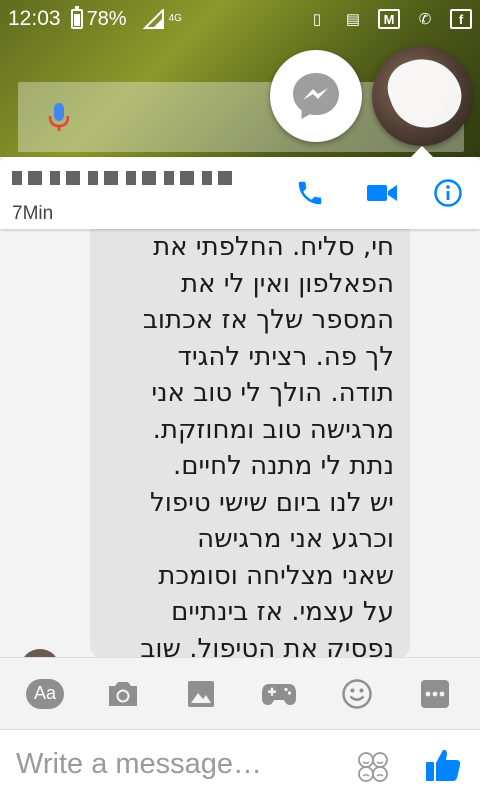 Image resolution: width=480 pixels, height=800 pixels. What do you see at coordinates (76, 17) in the screenshot?
I see `battery-icon` at bounding box center [76, 17].